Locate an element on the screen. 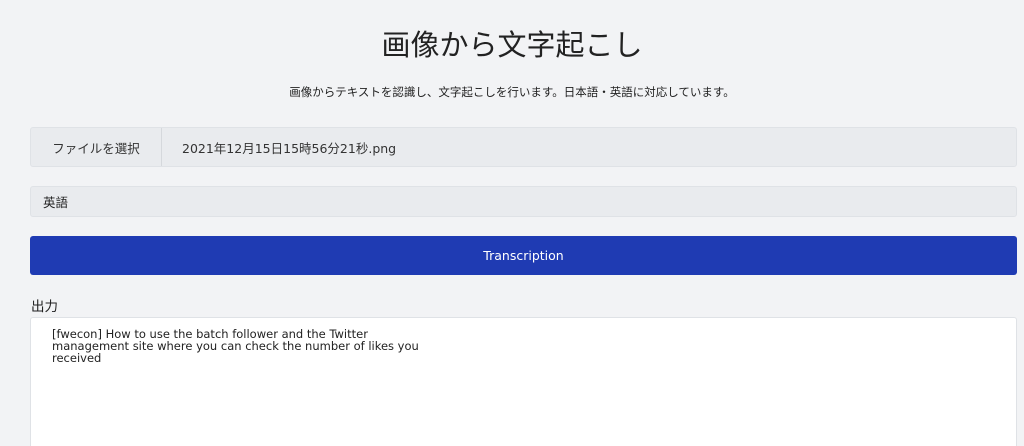 The height and width of the screenshot is (446, 1024). page-title: 画像から文字起こし is located at coordinates (512, 45).